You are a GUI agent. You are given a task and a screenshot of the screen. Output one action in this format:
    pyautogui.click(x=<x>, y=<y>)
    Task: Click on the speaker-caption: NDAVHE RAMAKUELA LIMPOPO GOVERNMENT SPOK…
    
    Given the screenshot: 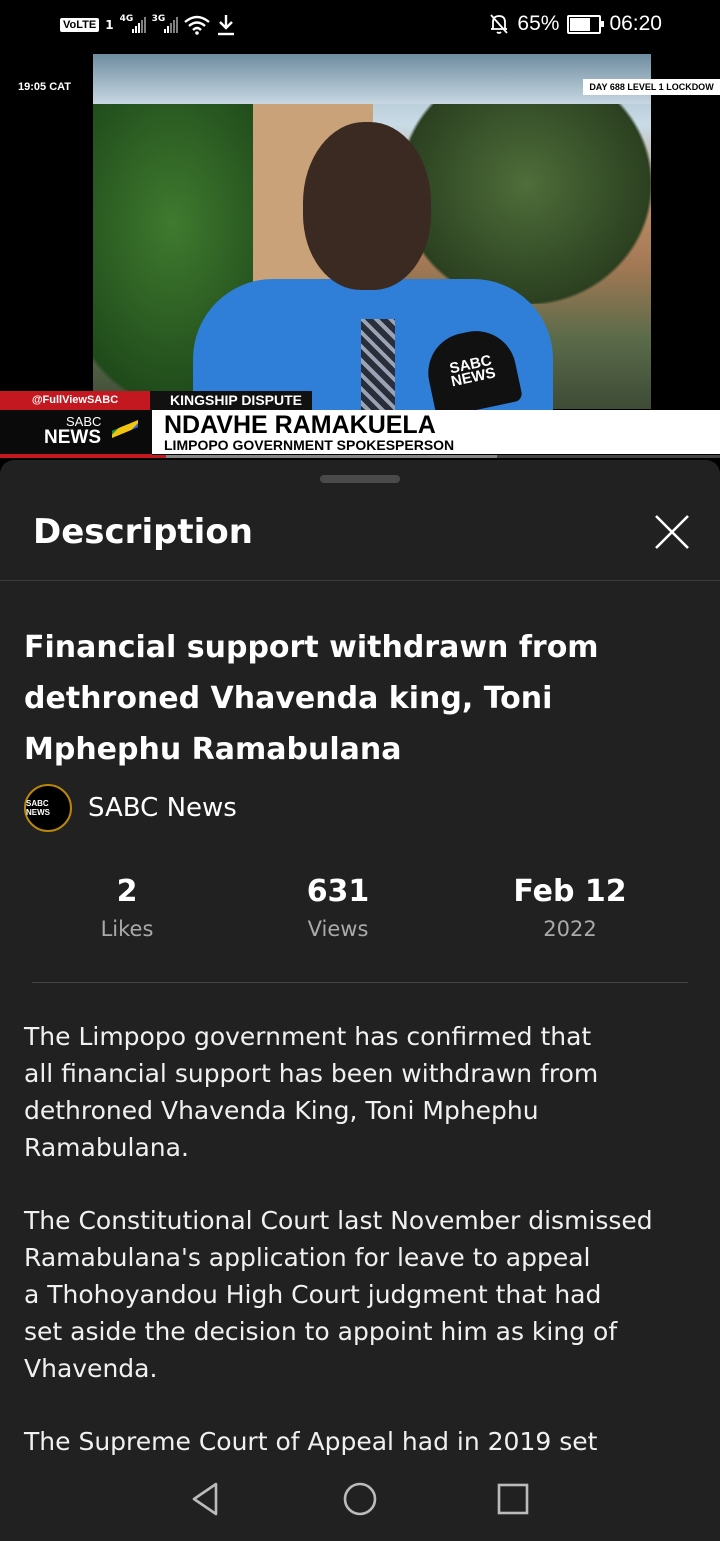 What is the action you would take?
    pyautogui.click(x=436, y=432)
    